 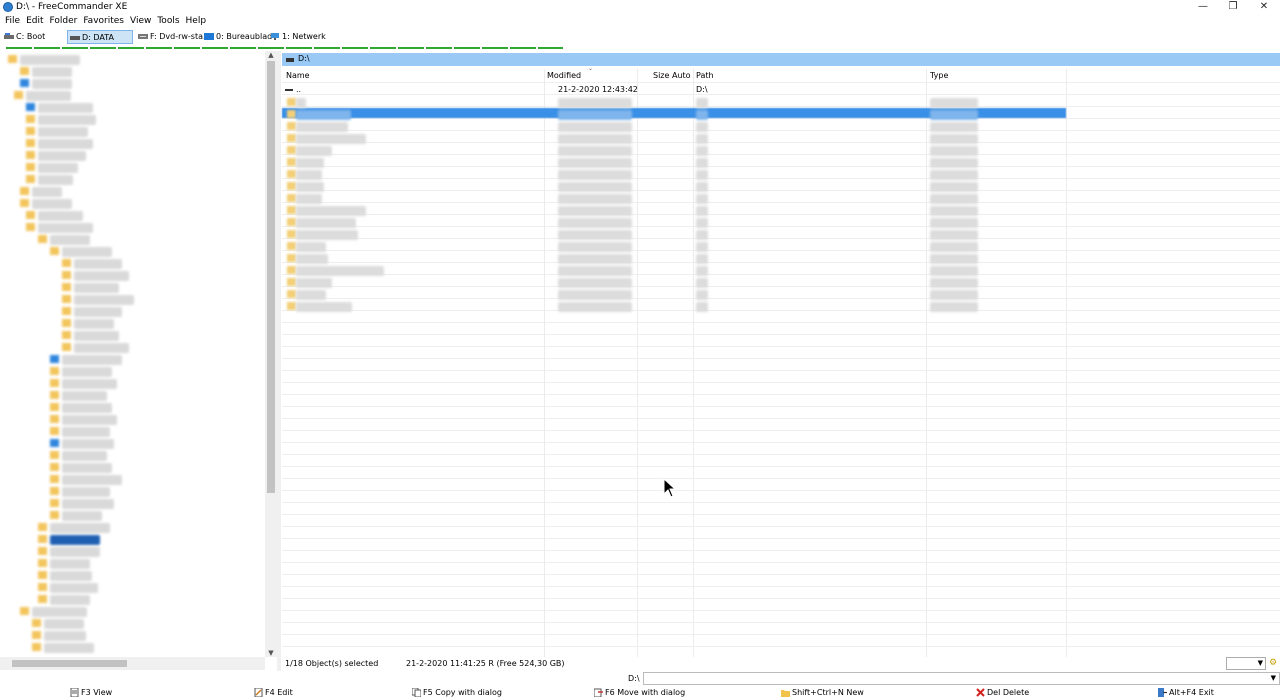 I want to click on menu-view: View, so click(x=140, y=21).